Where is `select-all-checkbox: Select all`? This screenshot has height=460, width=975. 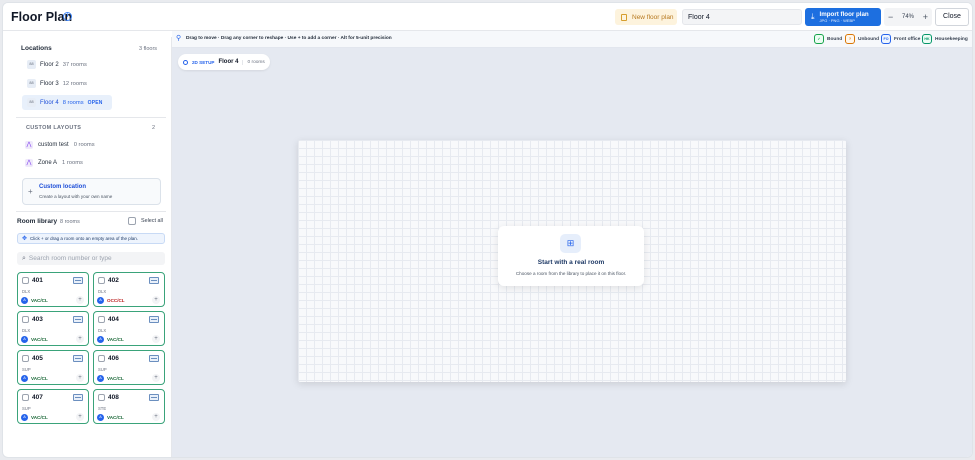 select-all-checkbox: Select all is located at coordinates (145, 221).